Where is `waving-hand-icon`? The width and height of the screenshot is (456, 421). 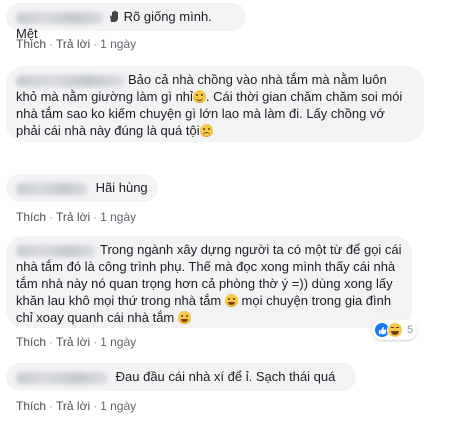
waving-hand-icon is located at coordinates (114, 16).